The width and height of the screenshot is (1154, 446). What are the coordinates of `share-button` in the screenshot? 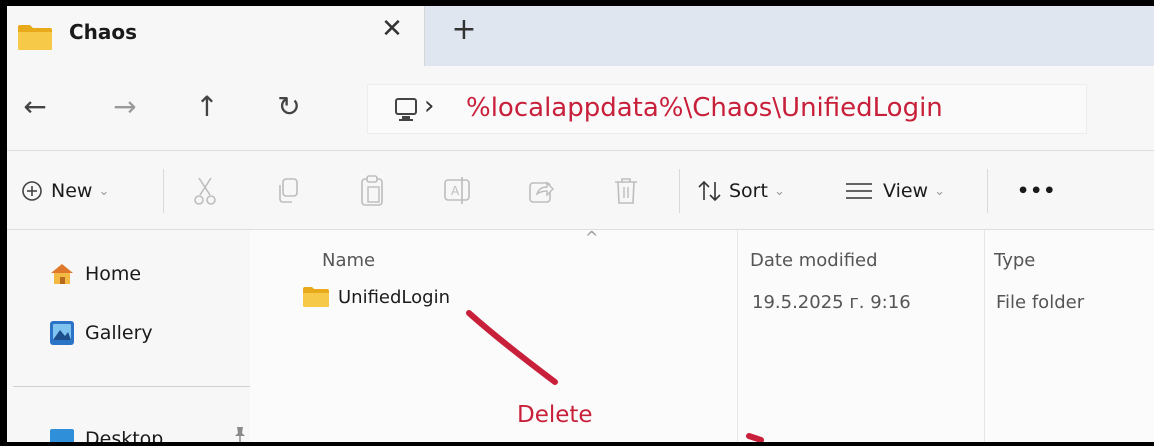 It's located at (541, 191).